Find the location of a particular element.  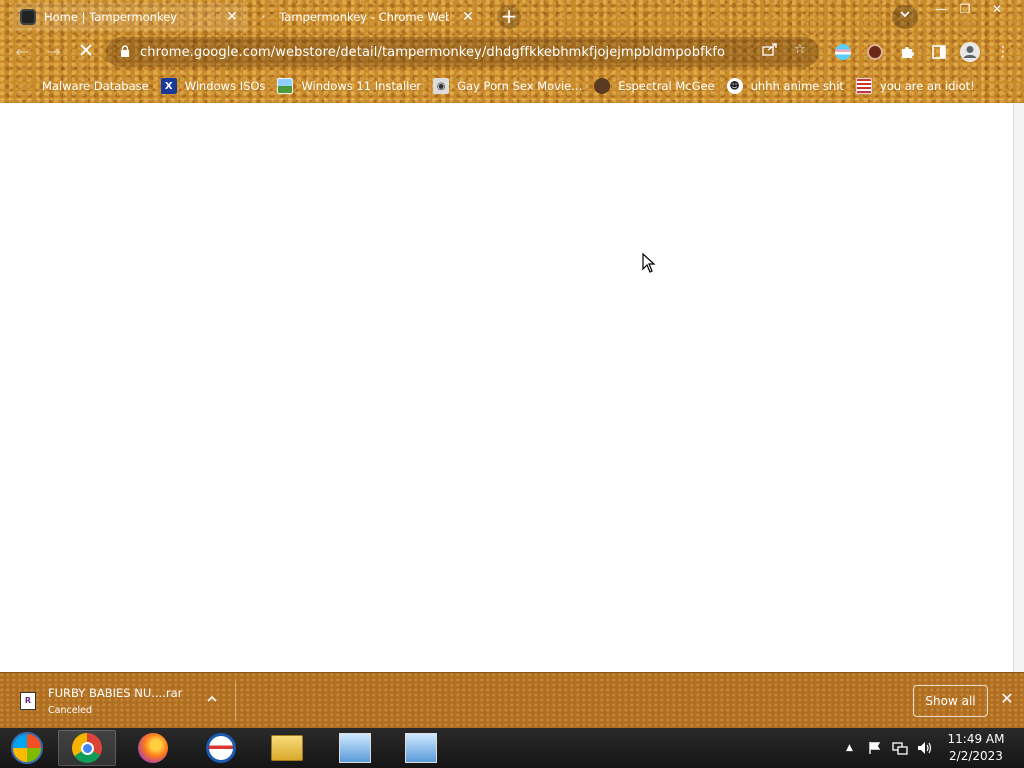

bookmark-label: uhhh anime shit is located at coordinates (797, 86).